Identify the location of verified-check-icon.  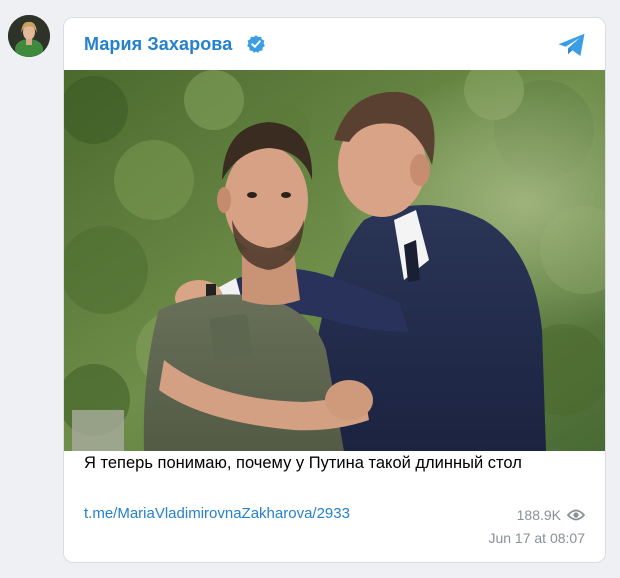
(256, 44).